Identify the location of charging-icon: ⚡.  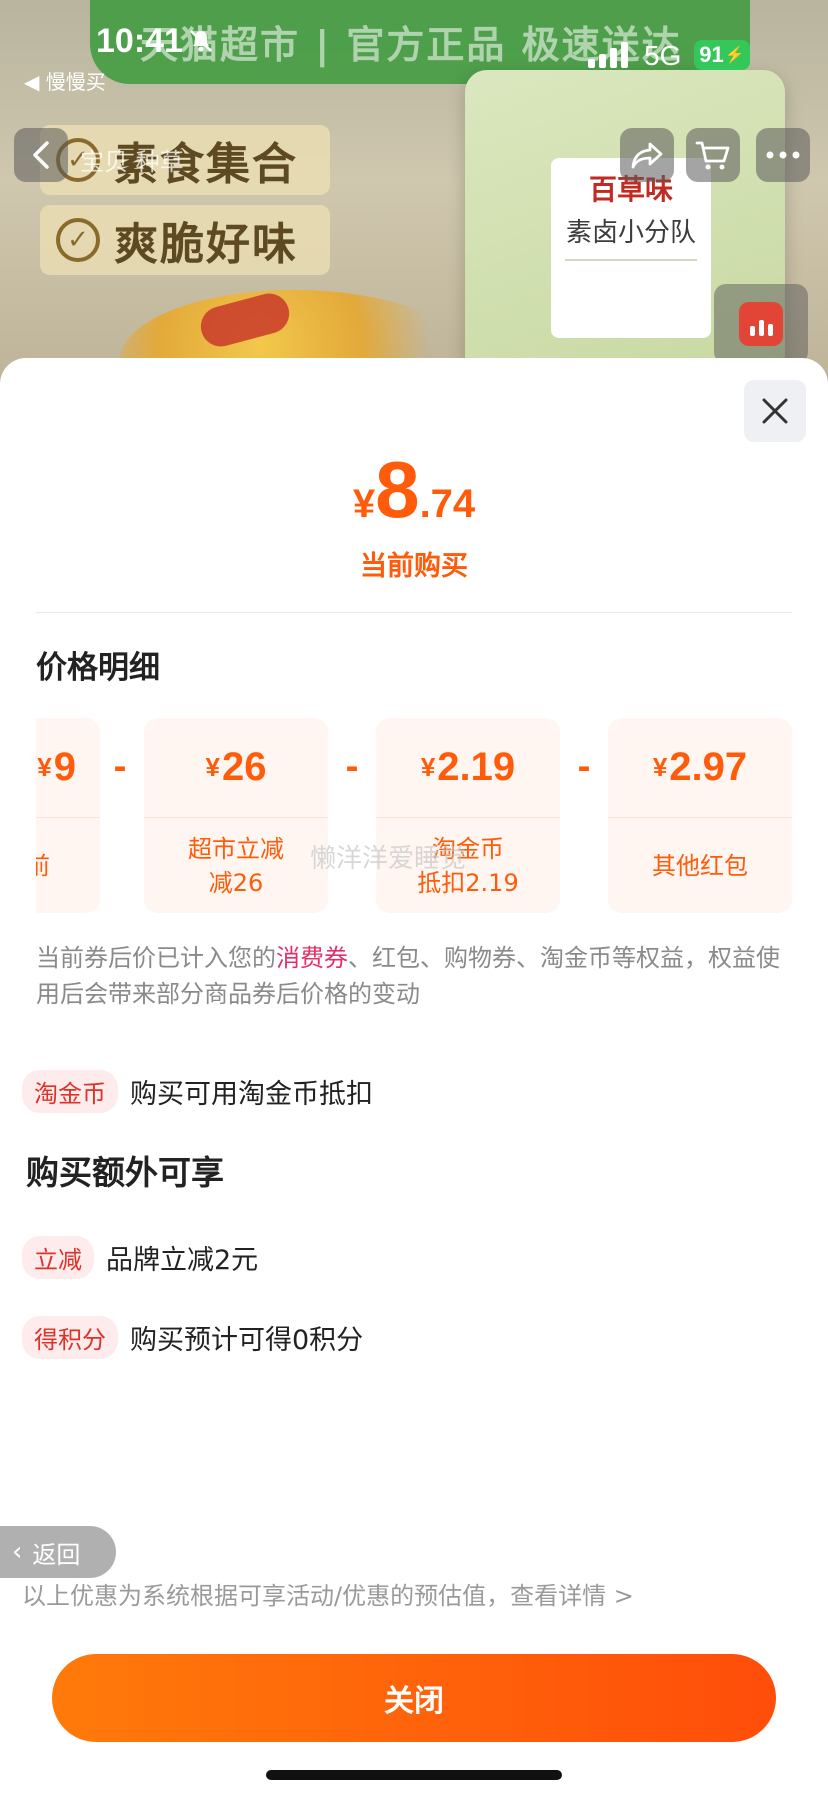
(734, 55).